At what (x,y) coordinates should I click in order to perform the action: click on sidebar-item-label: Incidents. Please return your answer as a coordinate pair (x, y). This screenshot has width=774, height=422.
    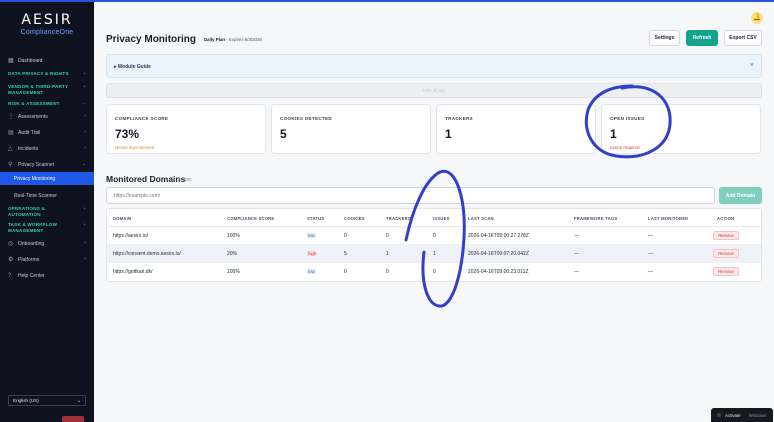
    Looking at the image, I should click on (28, 148).